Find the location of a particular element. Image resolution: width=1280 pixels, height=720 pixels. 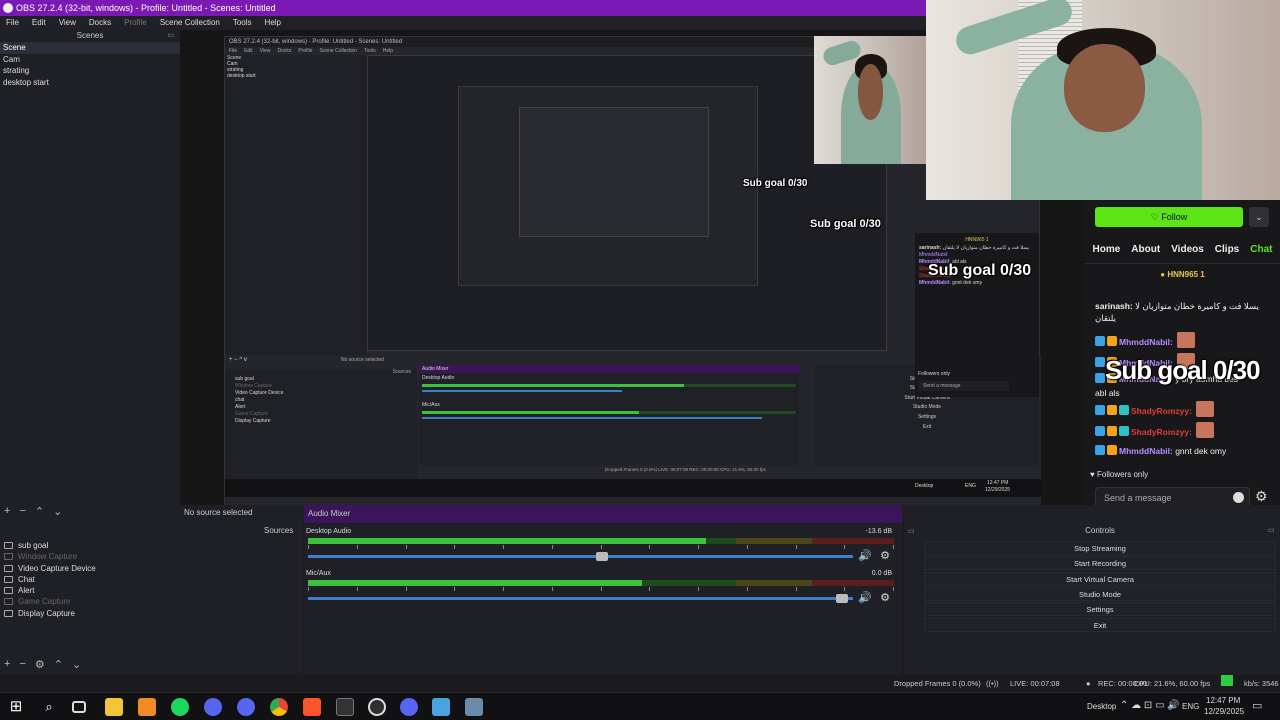

source-item: sub goal is located at coordinates (151, 545).